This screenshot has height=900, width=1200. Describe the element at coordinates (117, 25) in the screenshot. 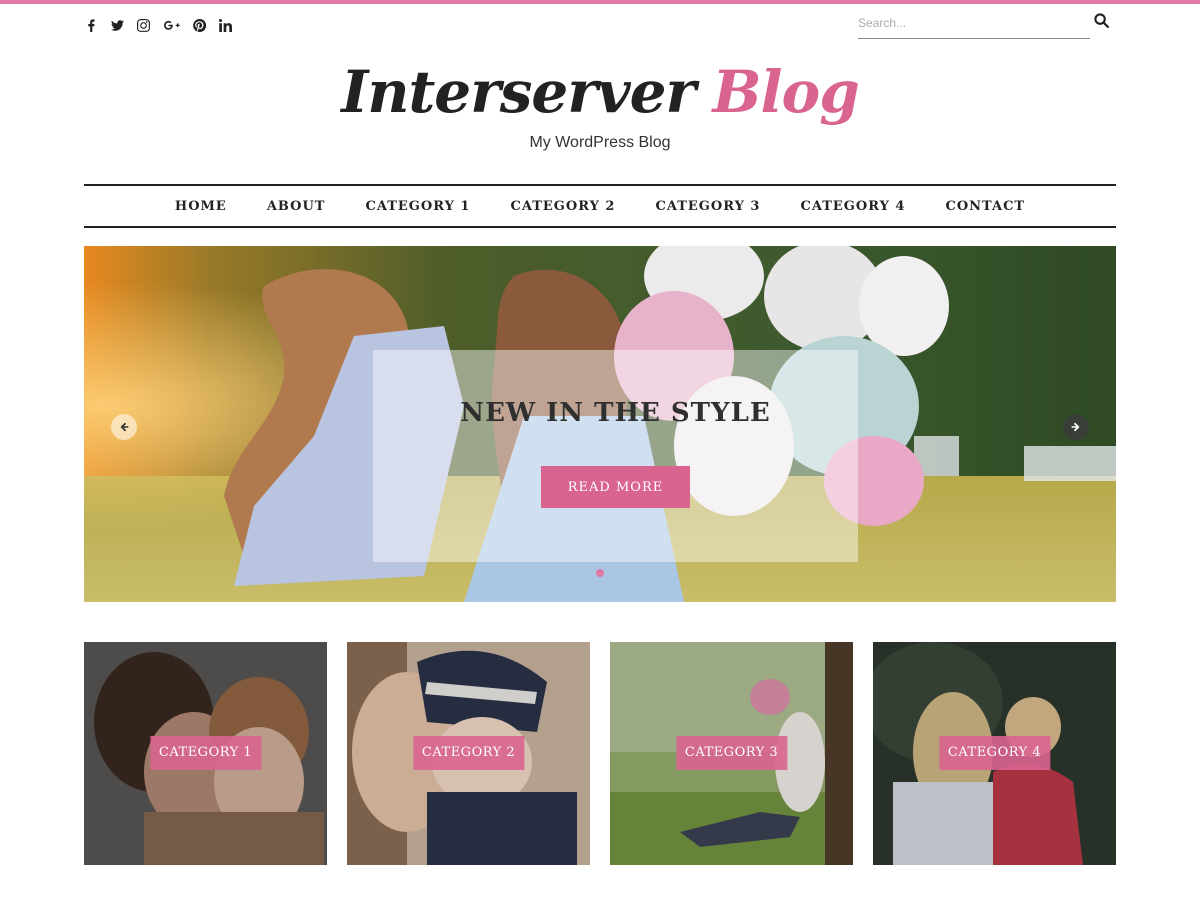

I see `twitter-icon` at that location.